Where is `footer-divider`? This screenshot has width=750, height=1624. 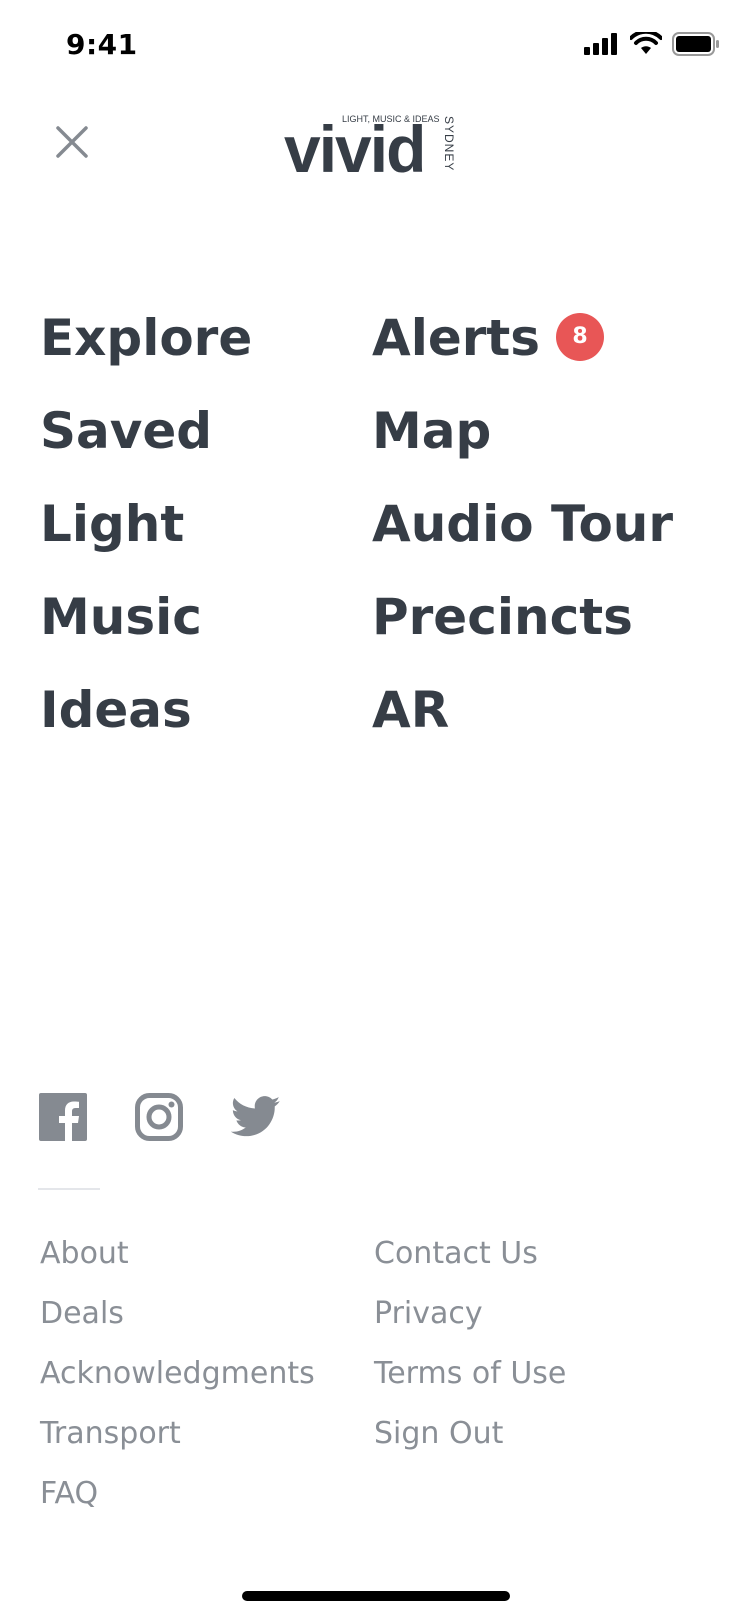
footer-divider is located at coordinates (69, 1189).